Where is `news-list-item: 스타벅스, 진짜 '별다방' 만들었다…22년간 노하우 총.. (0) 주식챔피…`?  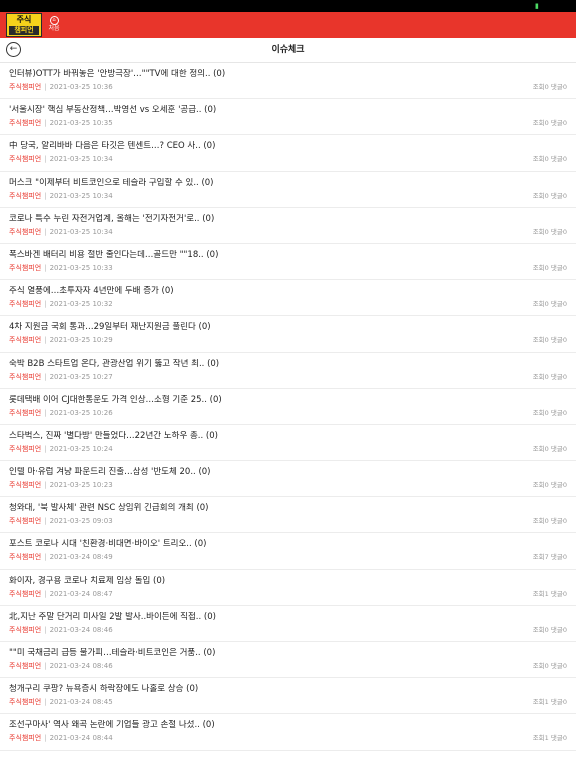 news-list-item: 스타벅스, 진짜 '별다방' 만들었다…22년간 노하우 총.. (0) 주식챔피… is located at coordinates (288, 443).